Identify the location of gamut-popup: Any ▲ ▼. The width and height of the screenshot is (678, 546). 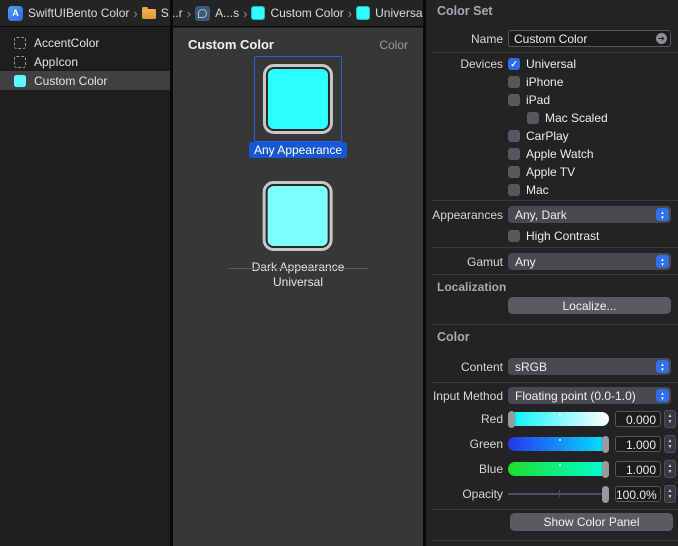
(589, 261).